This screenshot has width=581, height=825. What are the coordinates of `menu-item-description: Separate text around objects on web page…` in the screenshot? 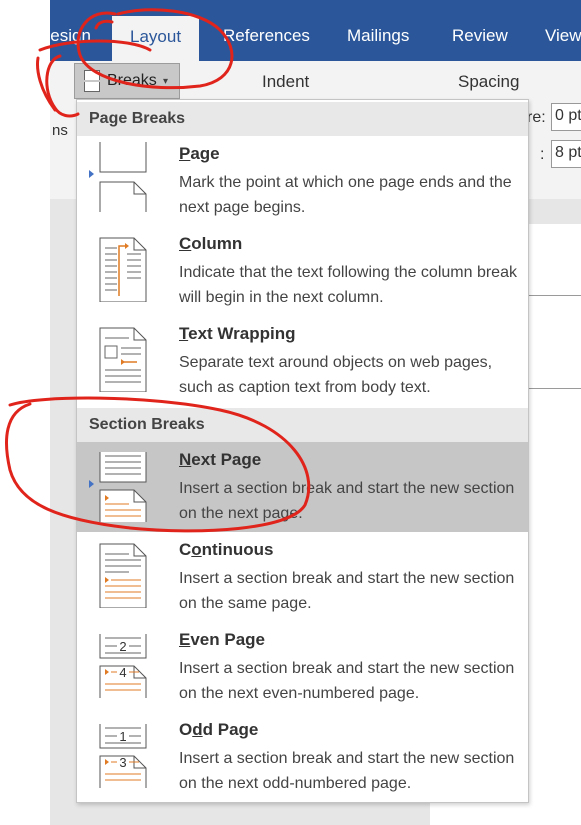 It's located at (336, 375).